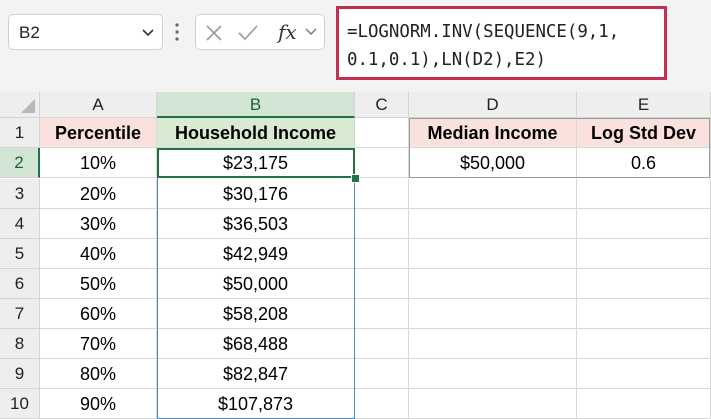 Image resolution: width=711 pixels, height=419 pixels. I want to click on formula-line-2: 0.1,0.1),LN(D2),E2), so click(446, 60).